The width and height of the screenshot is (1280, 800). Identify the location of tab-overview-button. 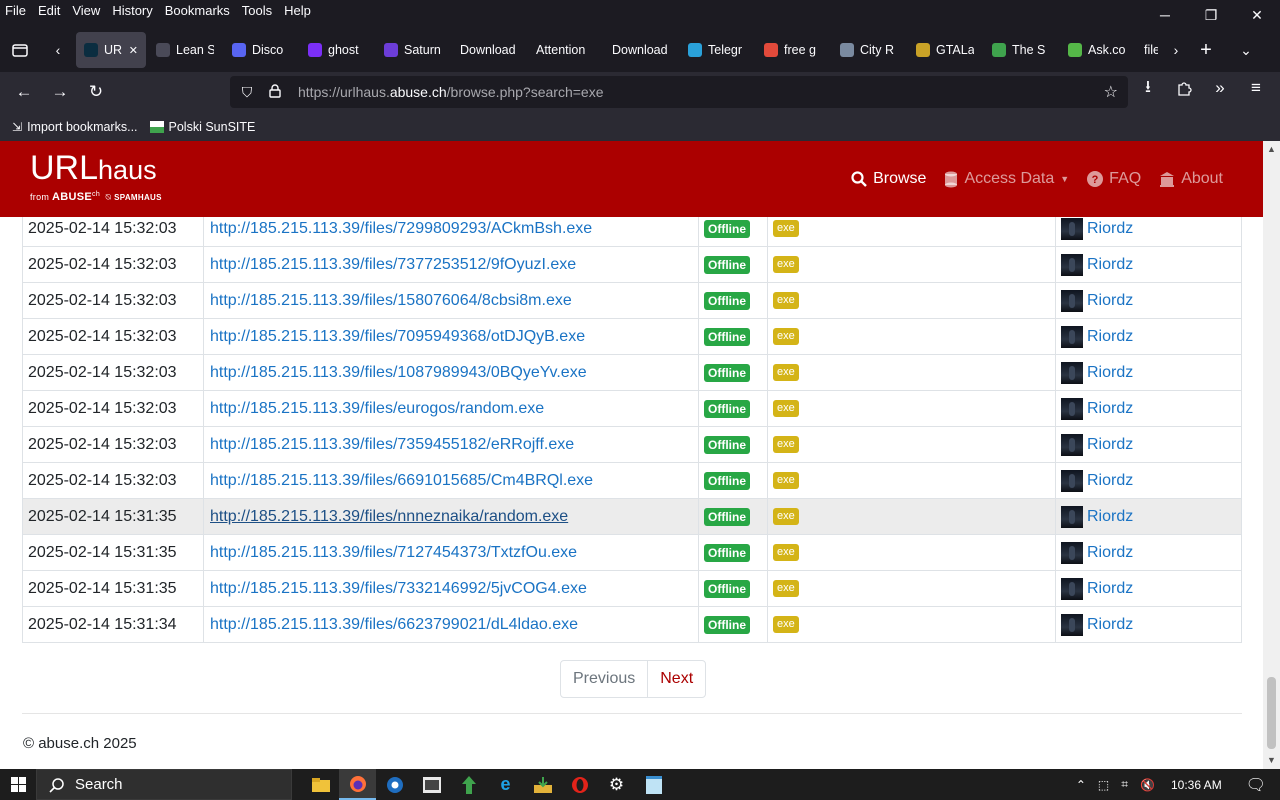
(20, 50).